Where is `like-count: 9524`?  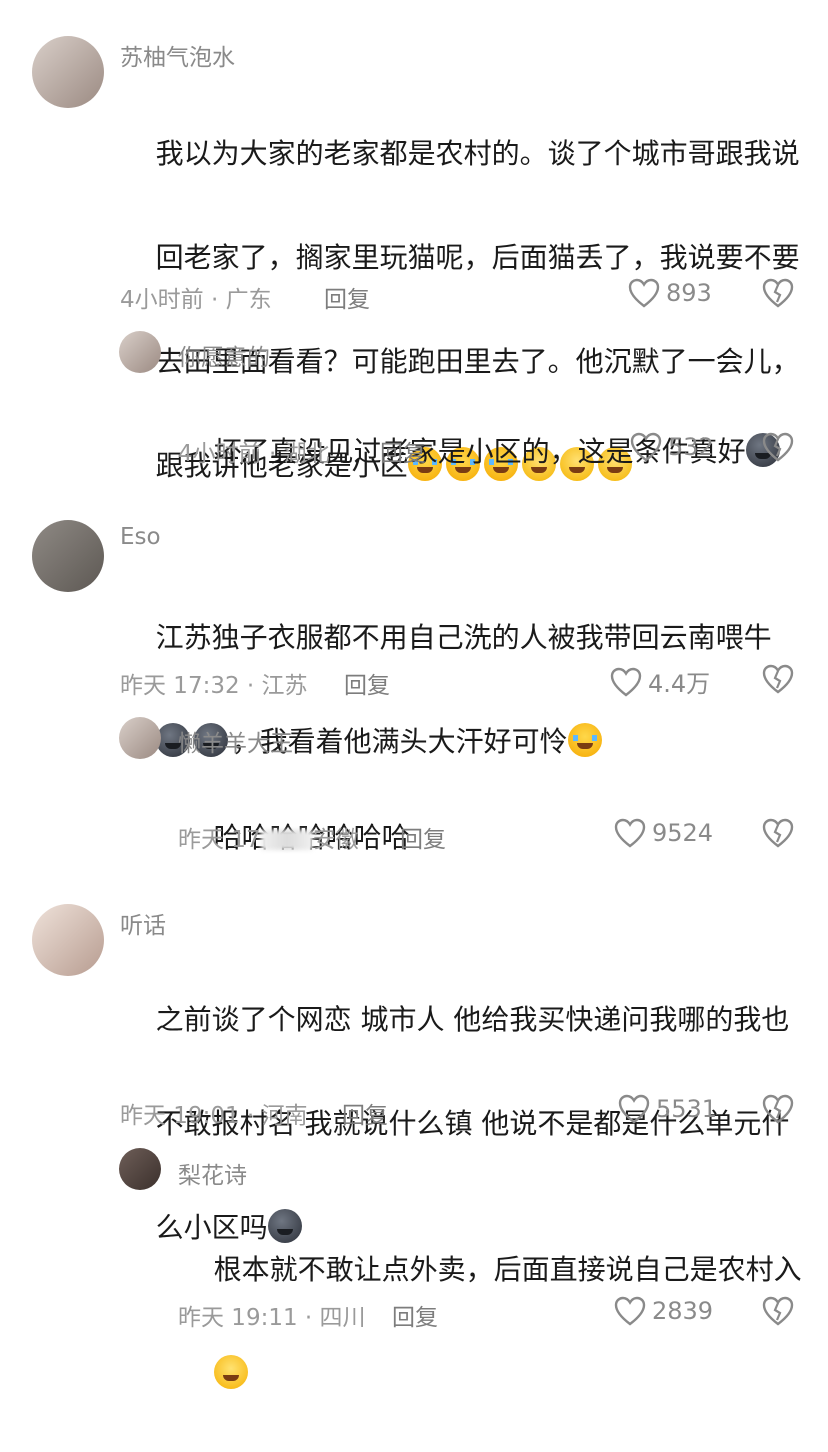
like-count: 9524 is located at coordinates (683, 833).